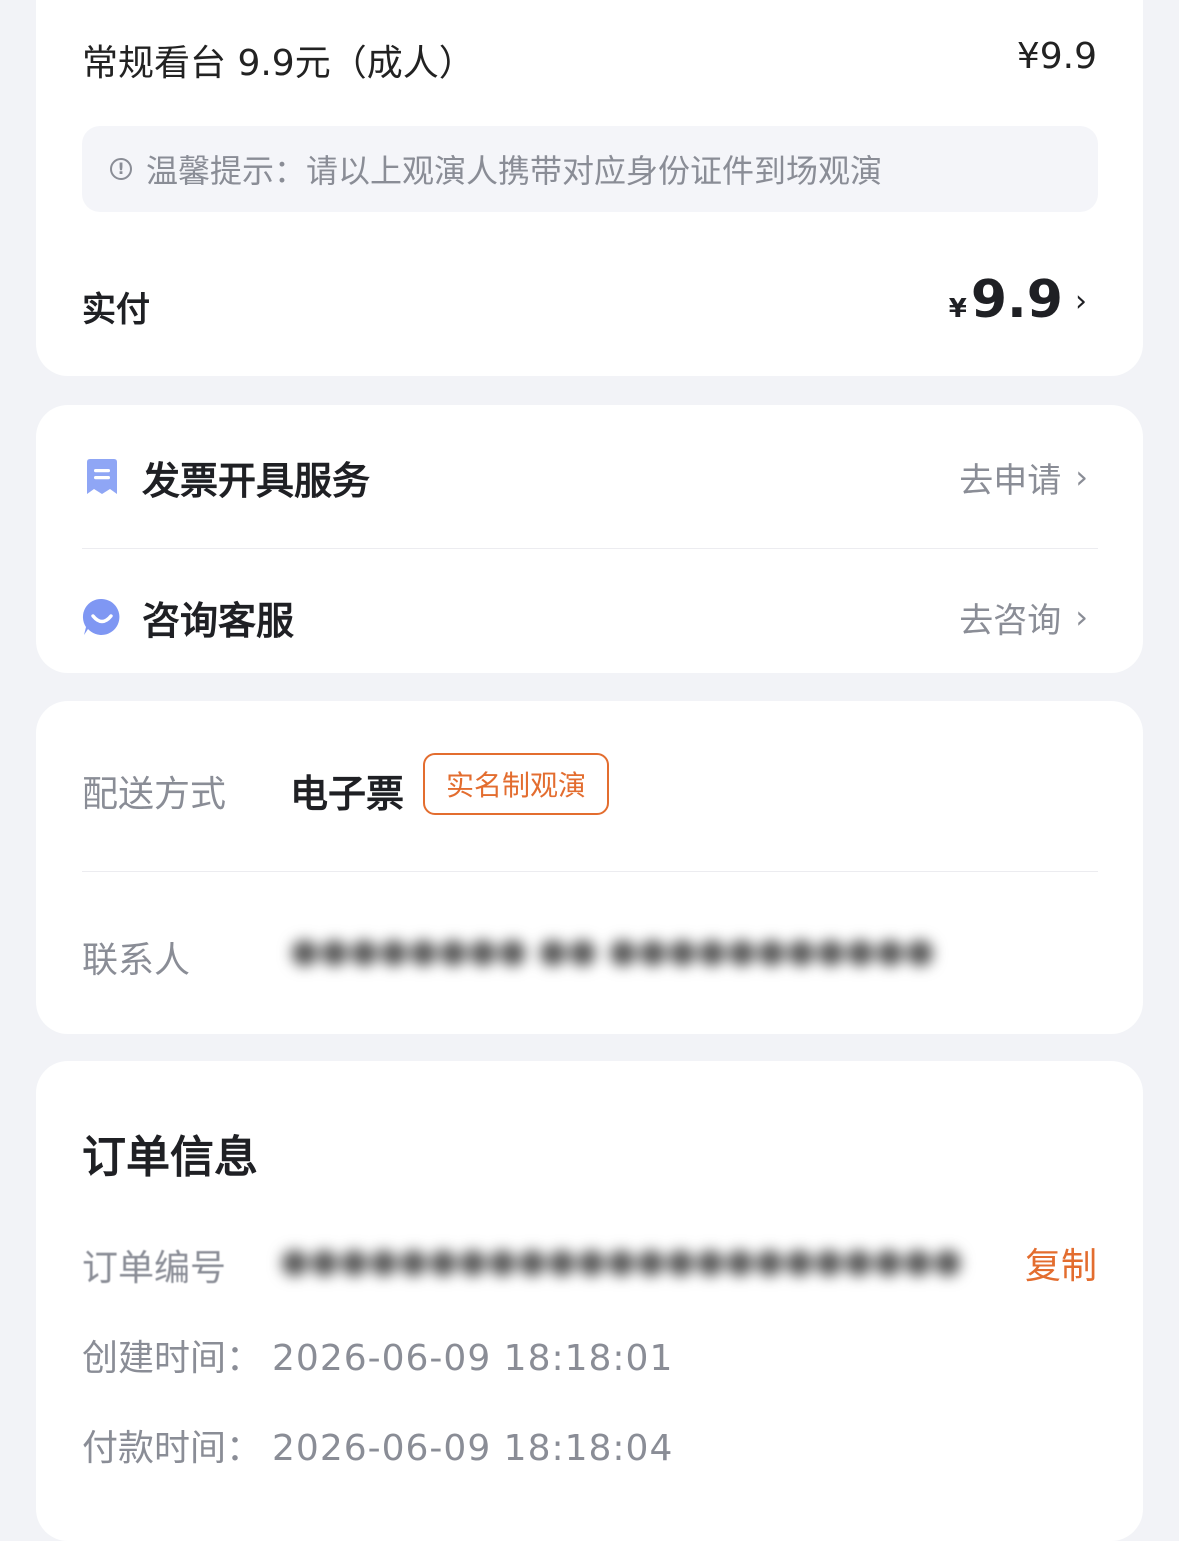 The image size is (1179, 1541). What do you see at coordinates (102, 477) in the screenshot?
I see `receipt-icon` at bounding box center [102, 477].